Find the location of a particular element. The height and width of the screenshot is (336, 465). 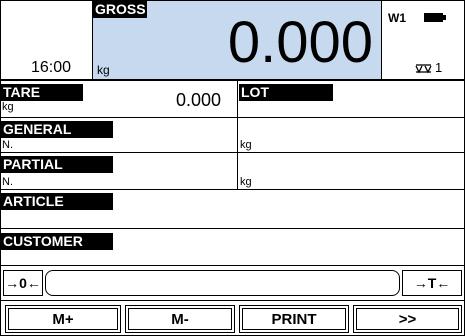

scale-status-panel: W1 1 is located at coordinates (423, 40).